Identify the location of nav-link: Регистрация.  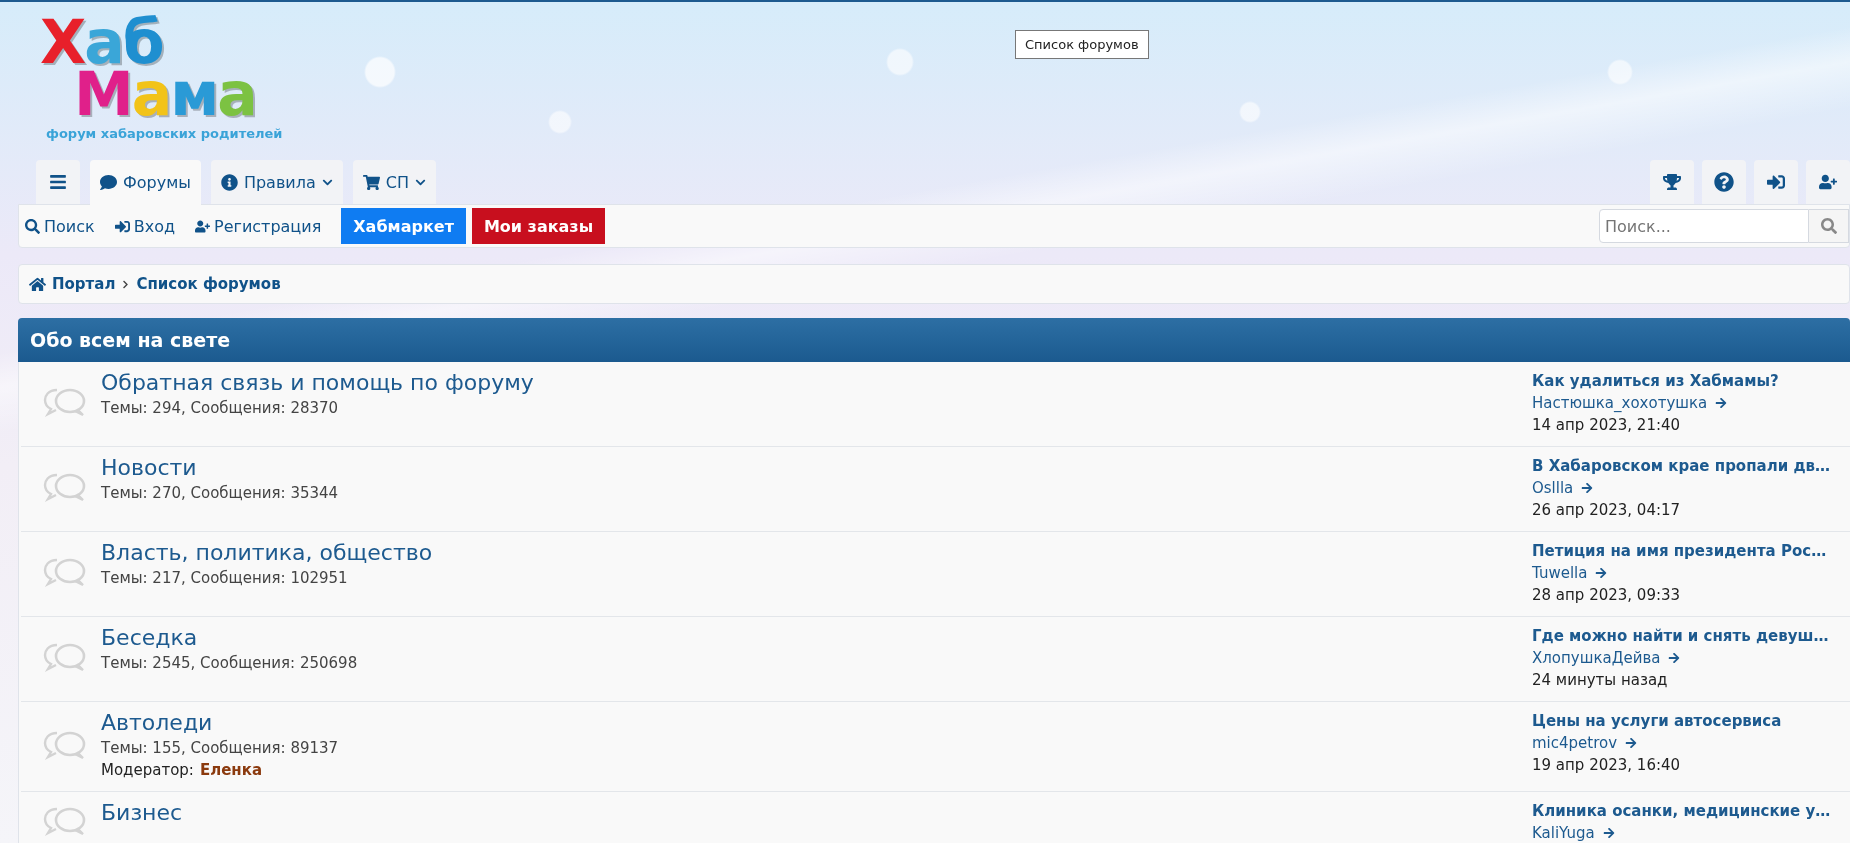
(258, 226).